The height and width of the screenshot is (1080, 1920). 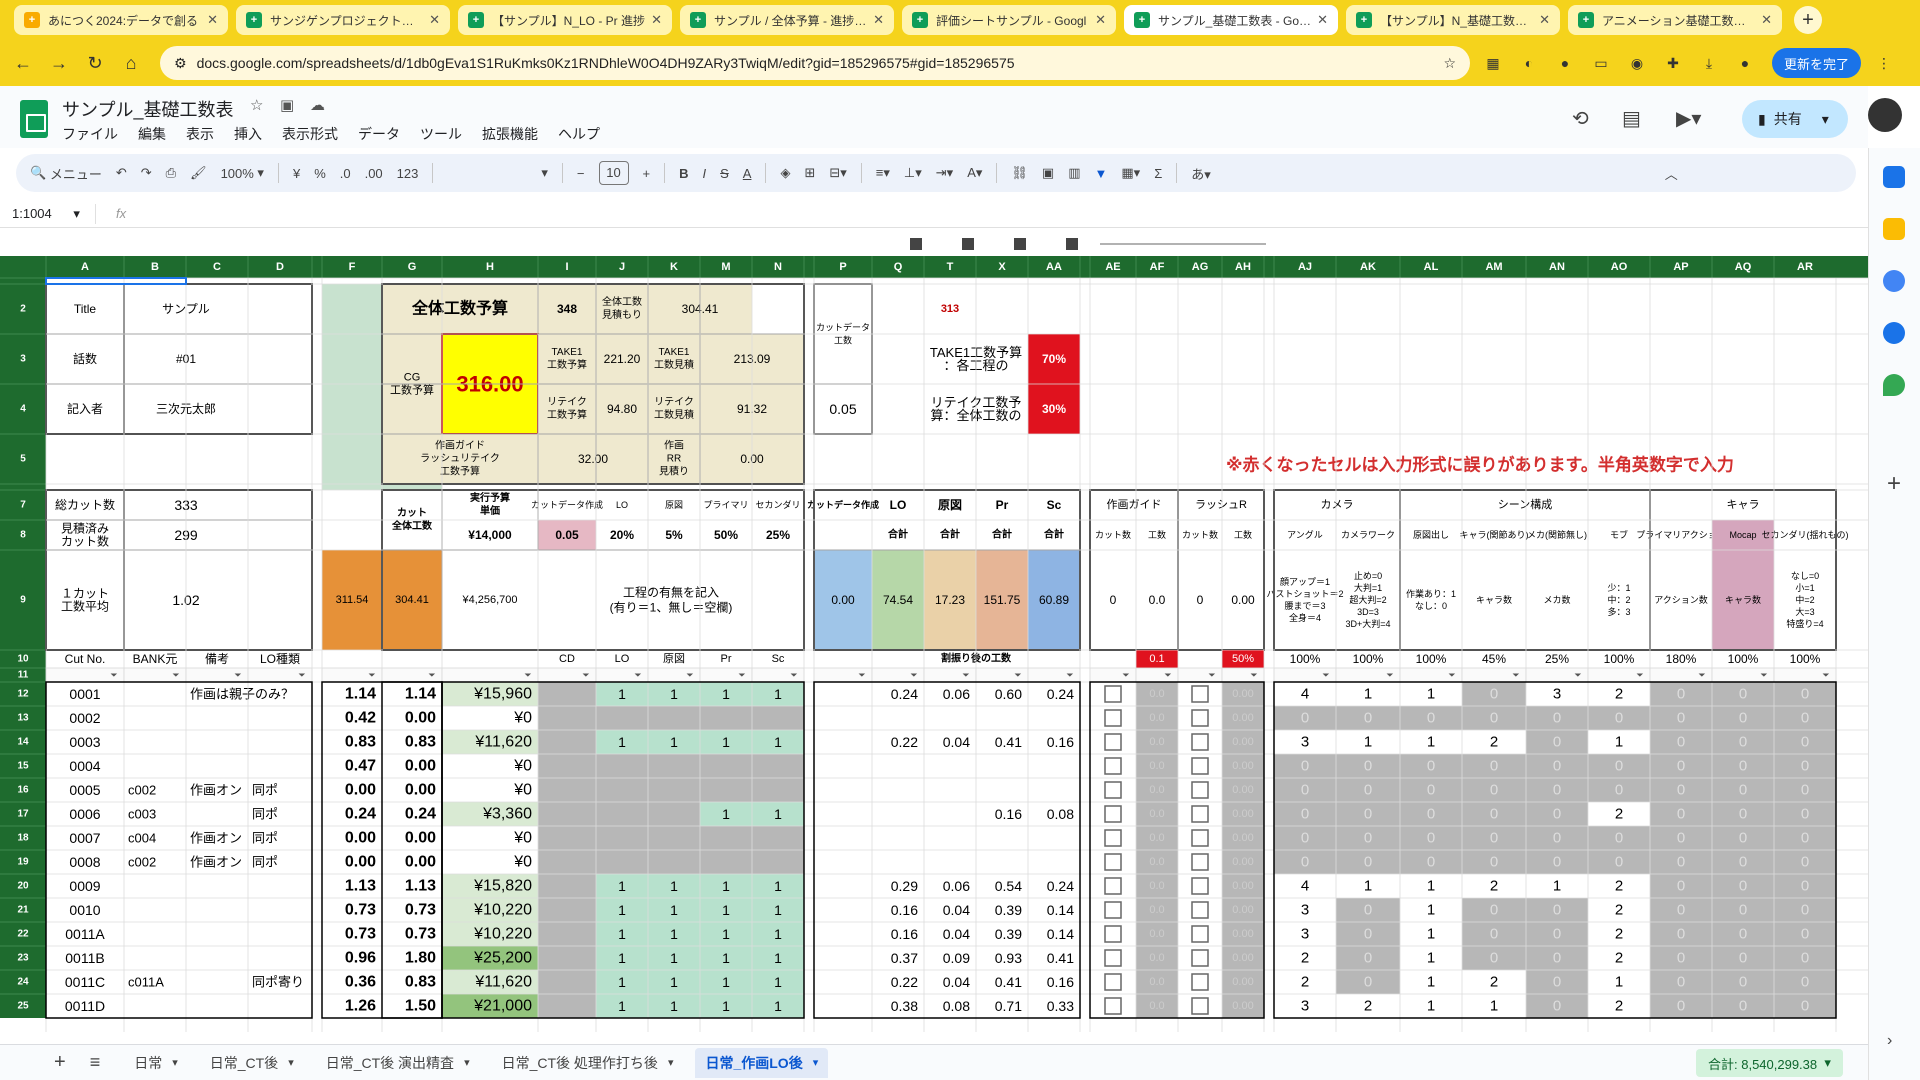 What do you see at coordinates (1885, 115) in the screenshot?
I see `avatar` at bounding box center [1885, 115].